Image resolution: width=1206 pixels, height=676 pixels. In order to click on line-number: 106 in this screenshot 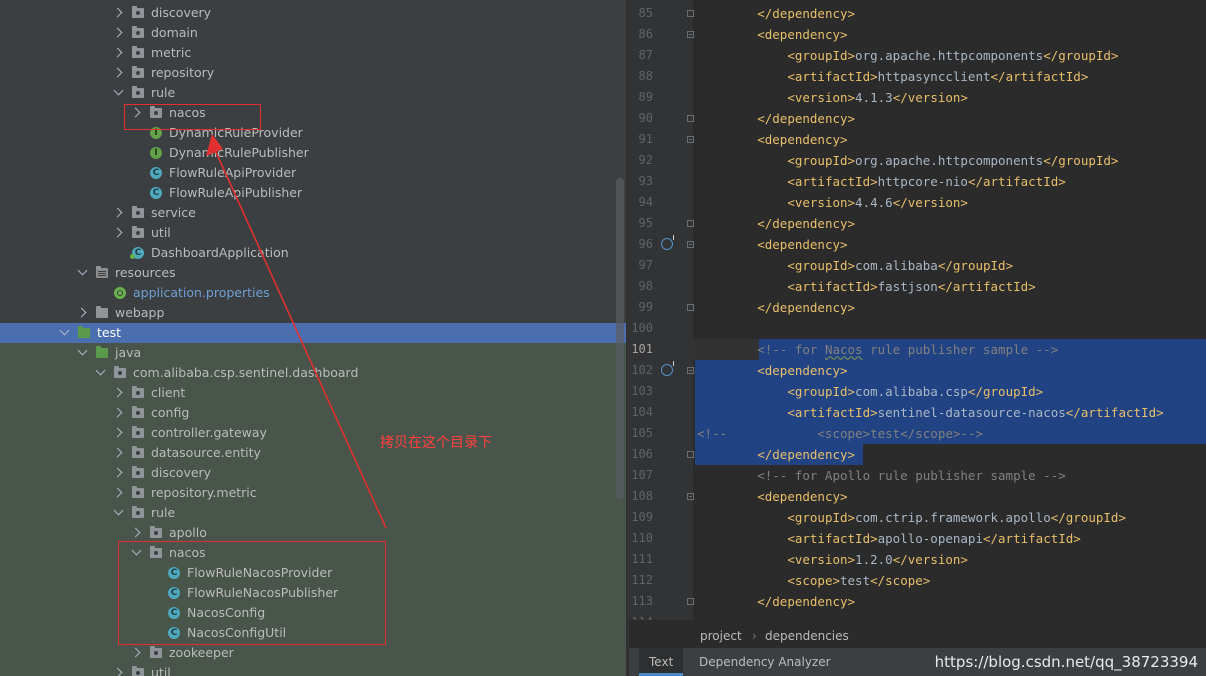, I will do `click(642, 454)`.